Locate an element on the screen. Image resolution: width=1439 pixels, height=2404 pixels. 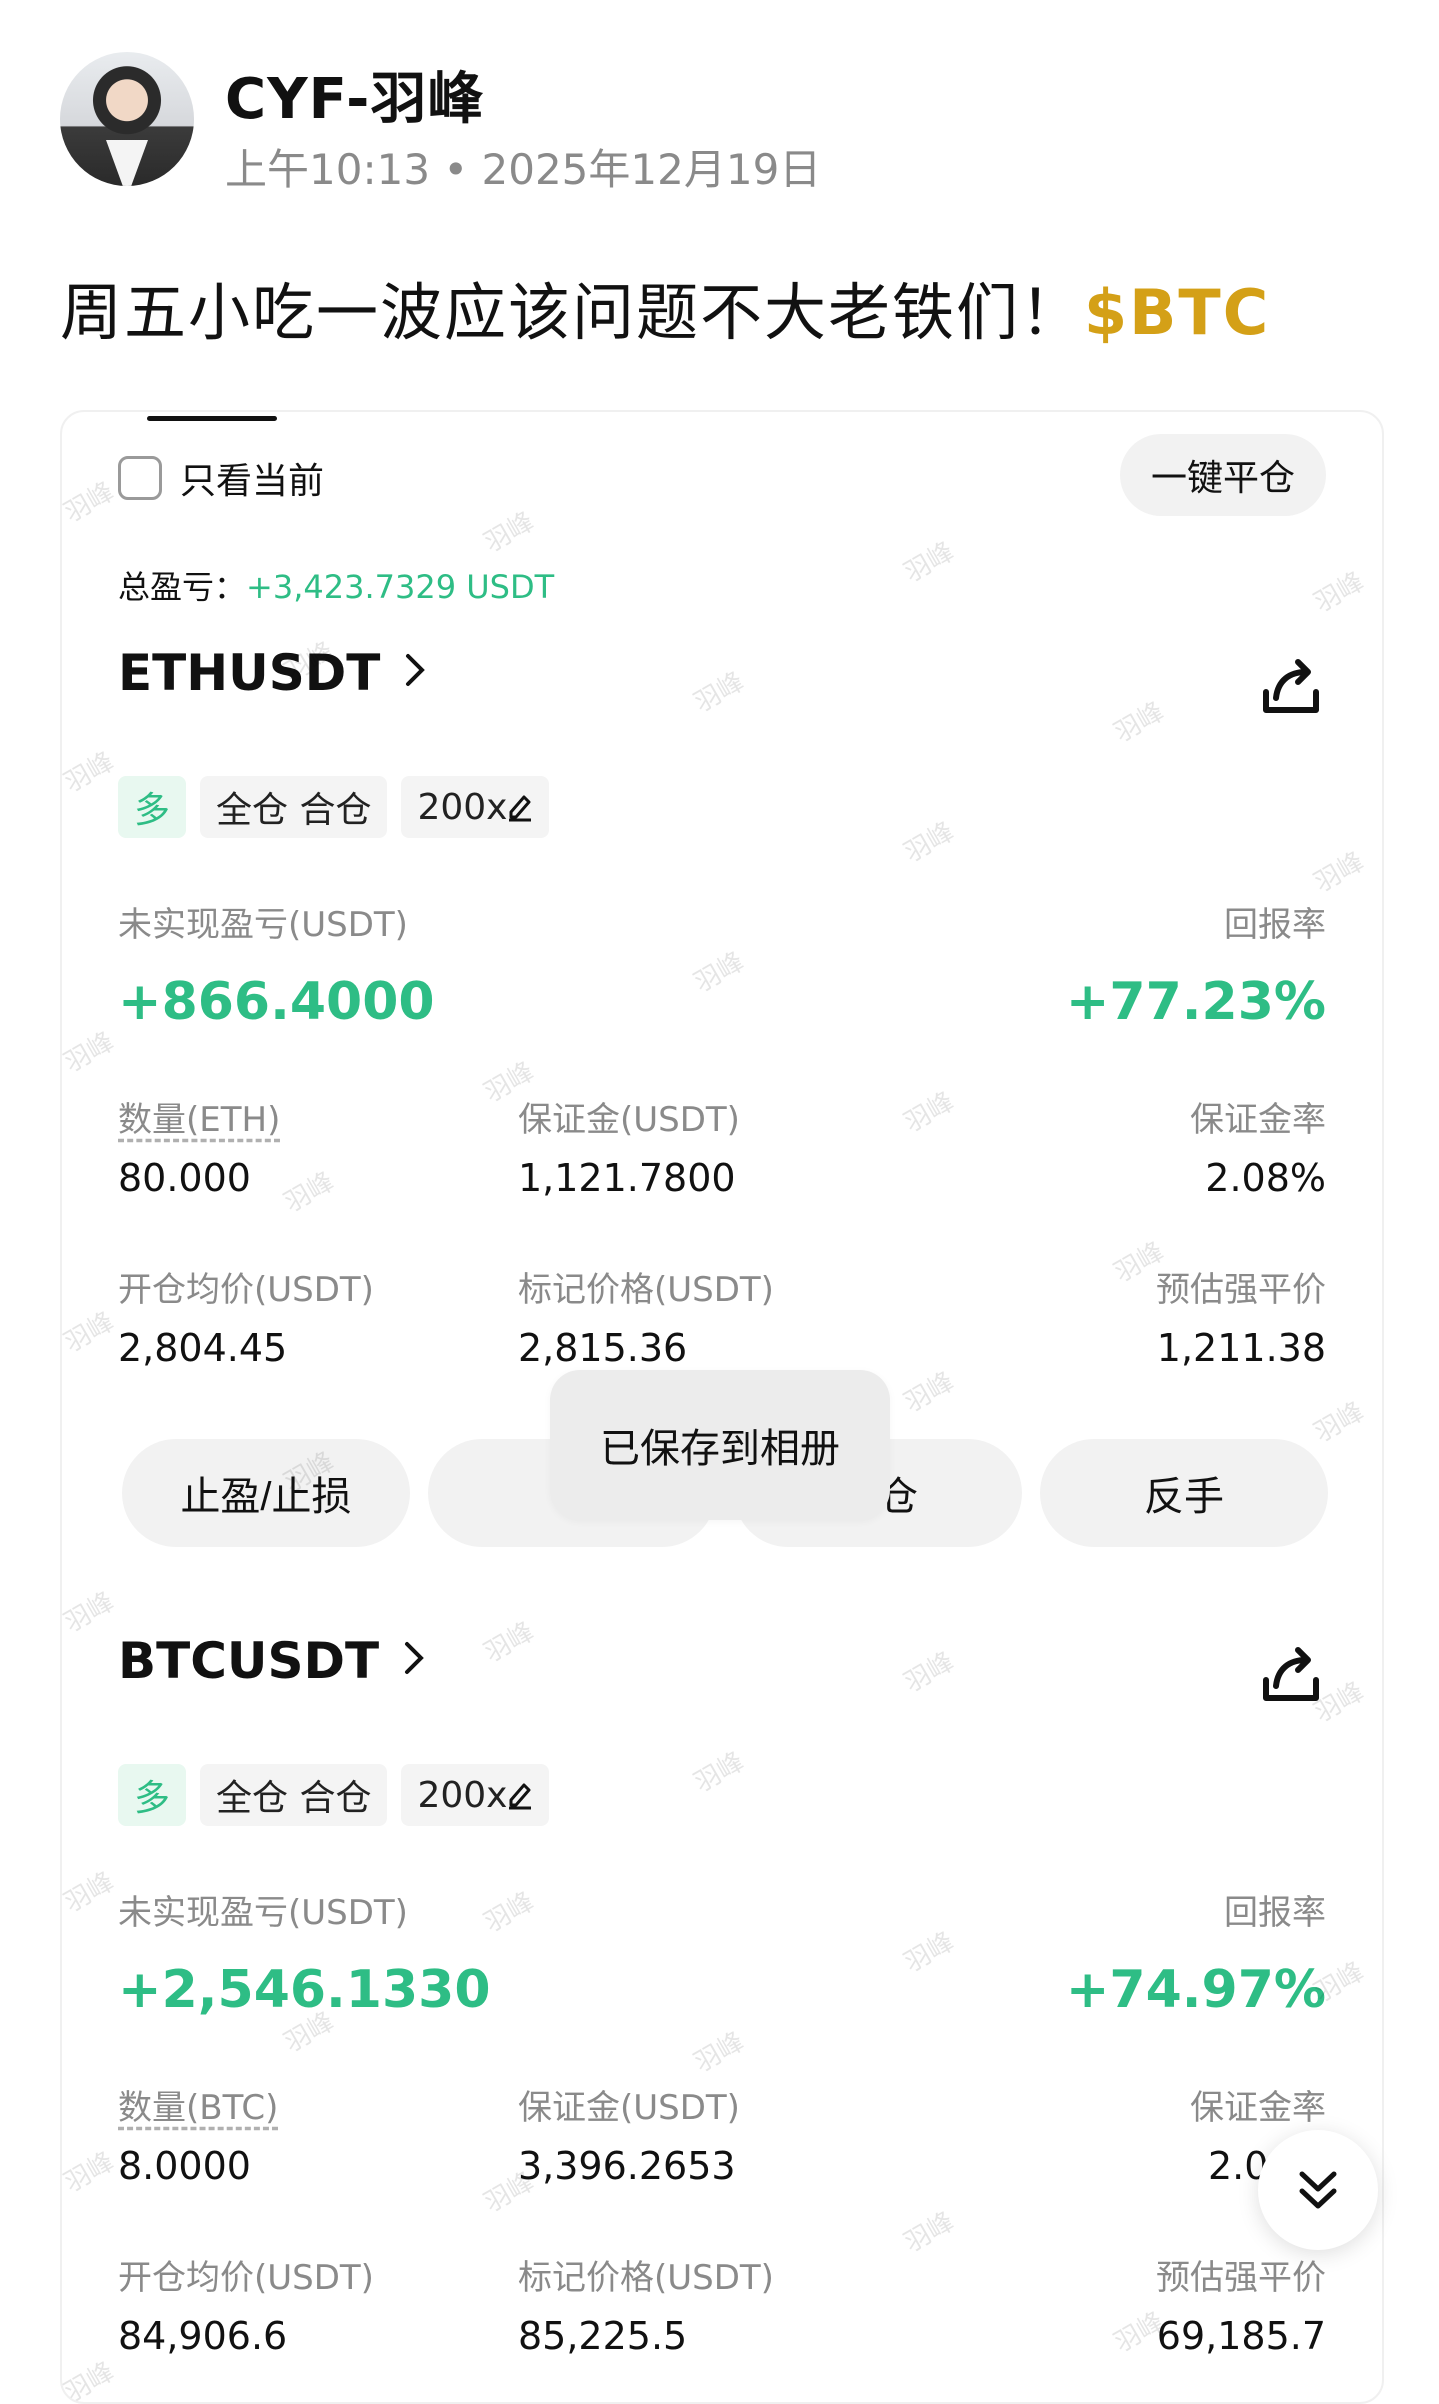
entry-price-value: 2,804.45 is located at coordinates (203, 1348).